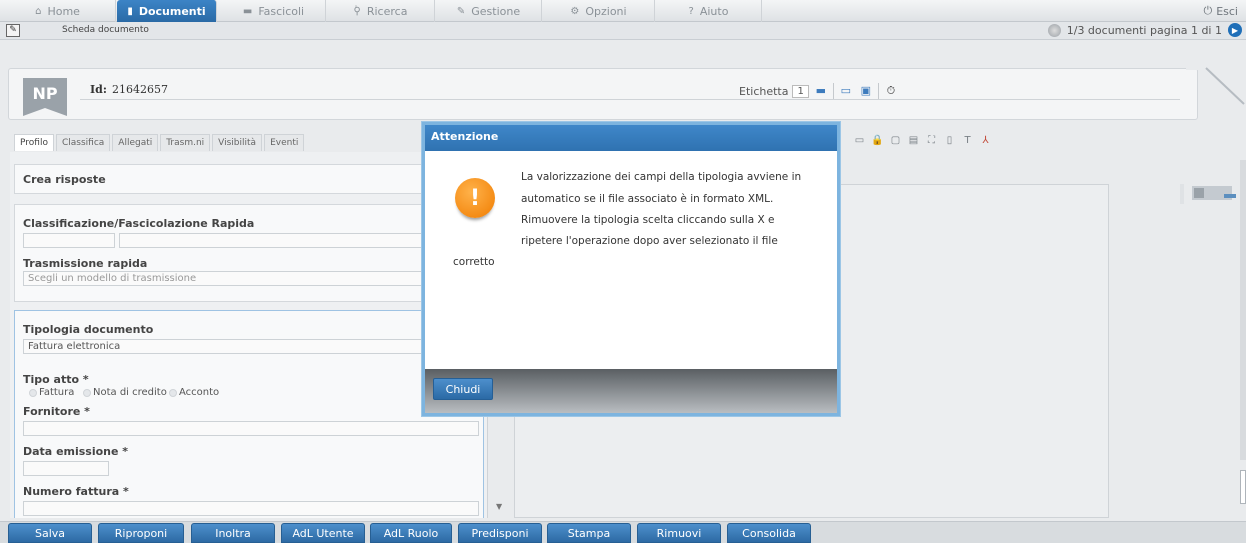 The height and width of the screenshot is (543, 1246). Describe the element at coordinates (56, 411) in the screenshot. I see `fornitore-label: Fornitore *` at that location.